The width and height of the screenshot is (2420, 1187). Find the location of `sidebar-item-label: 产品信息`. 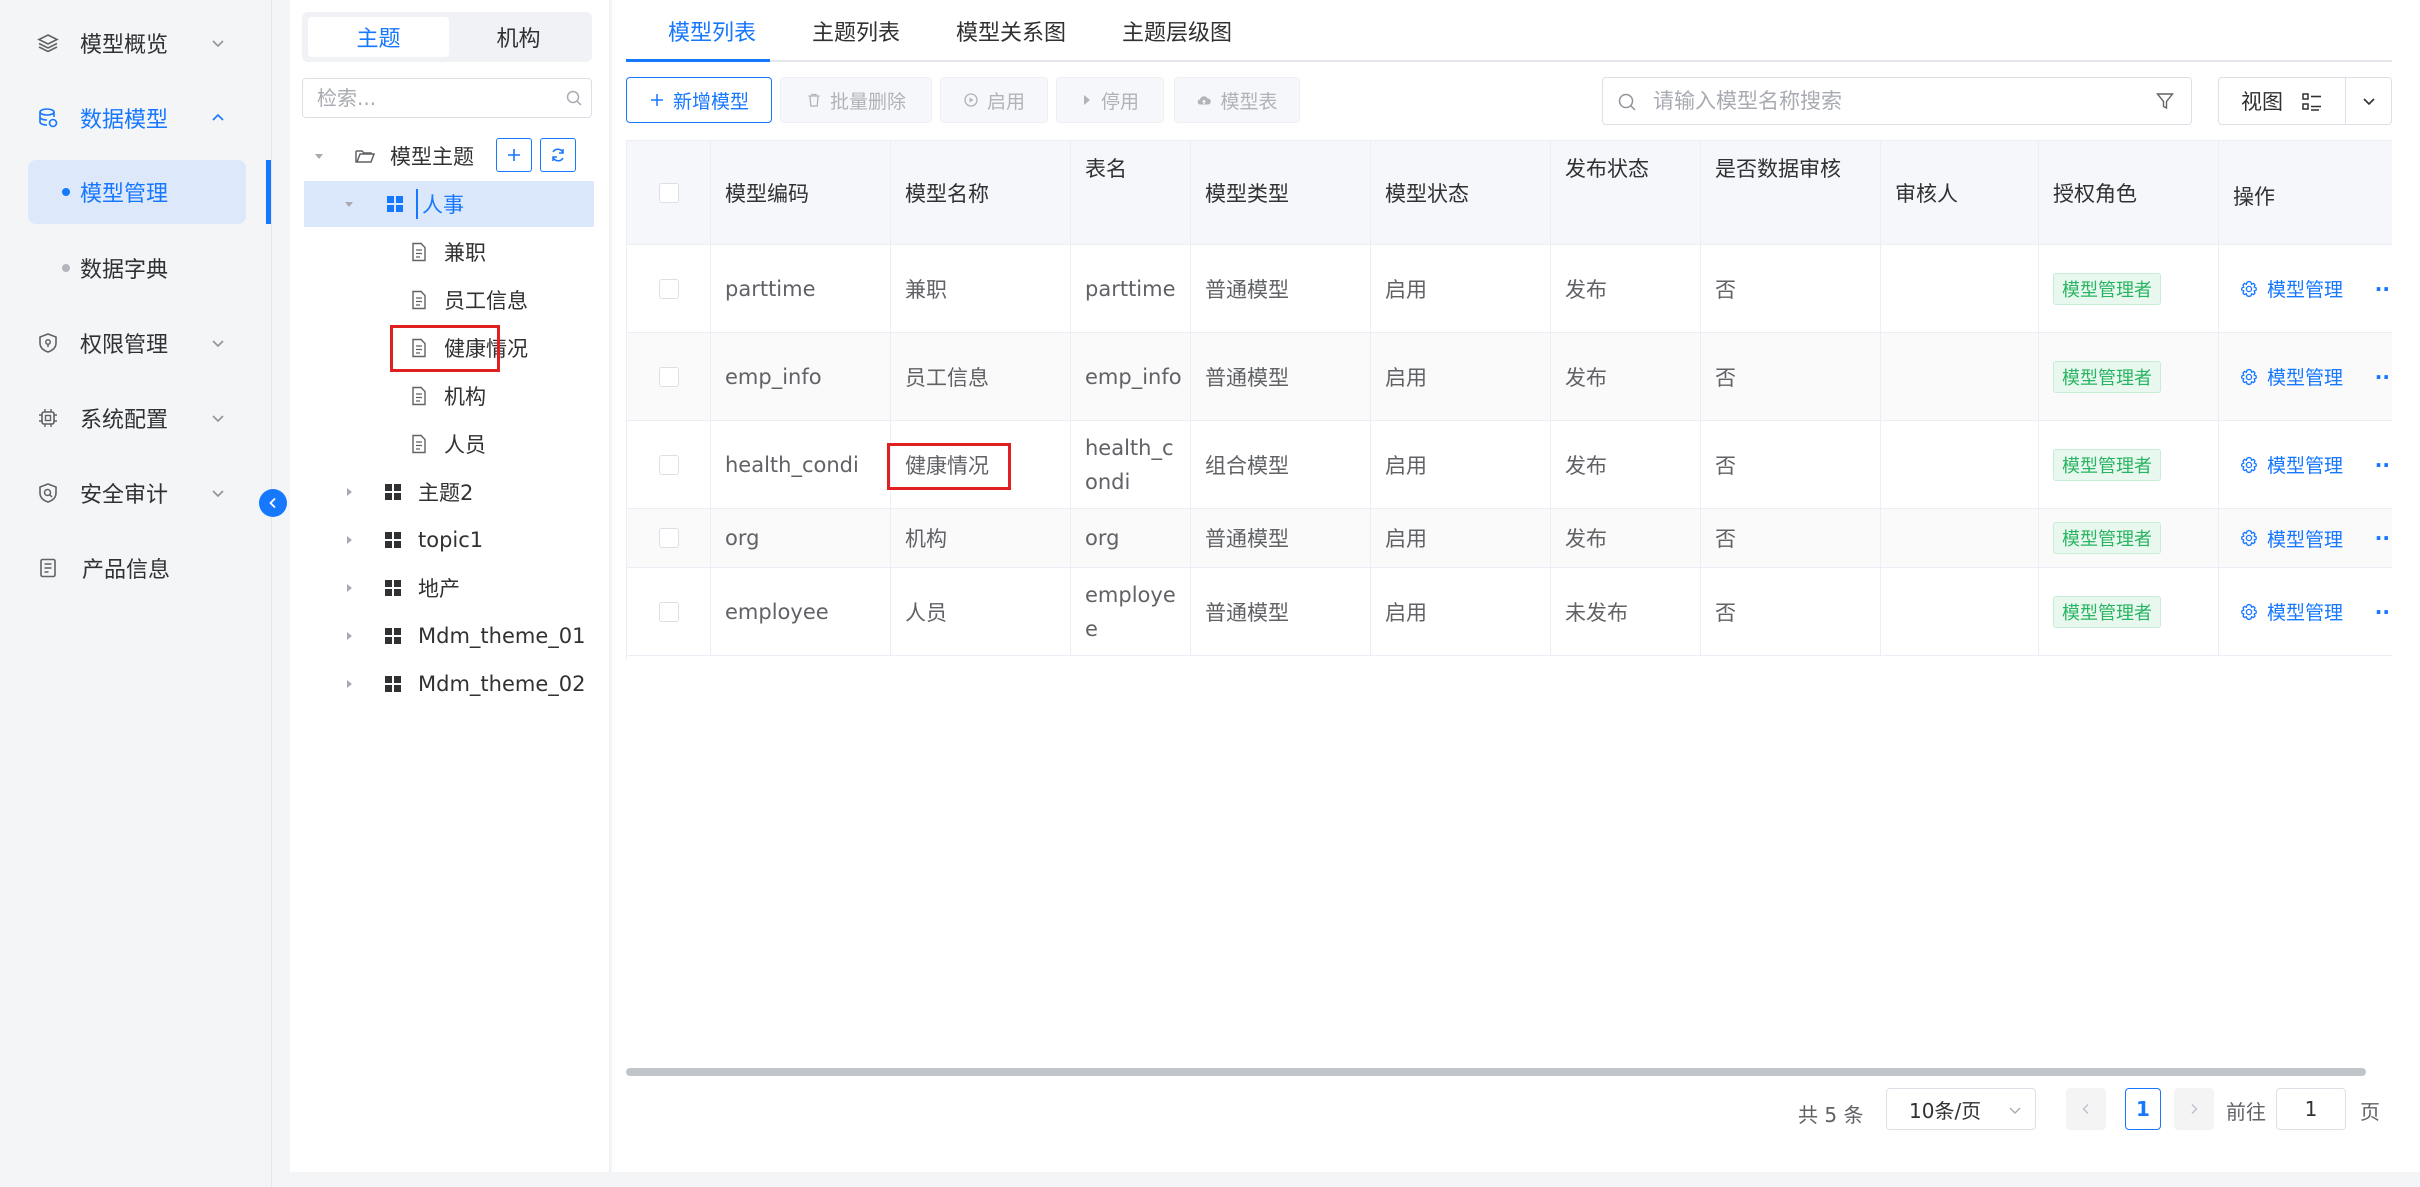

sidebar-item-label: 产品信息 is located at coordinates (126, 570).